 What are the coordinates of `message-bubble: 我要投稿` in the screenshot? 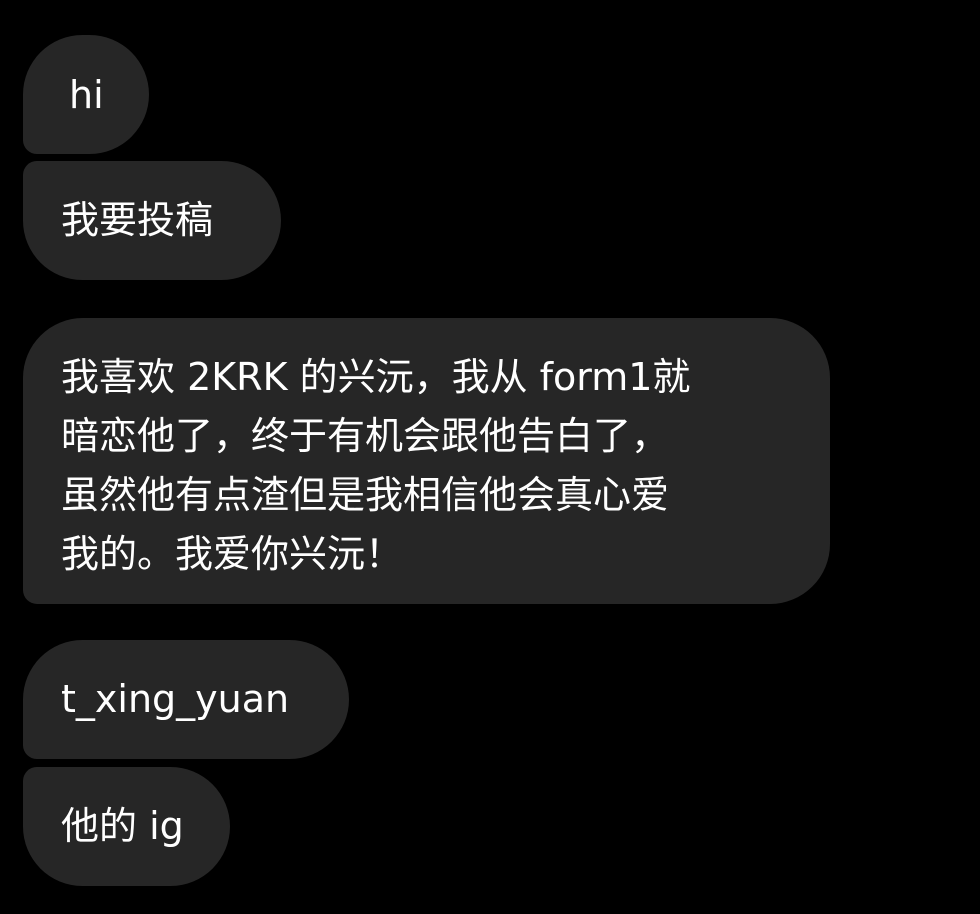 It's located at (152, 220).